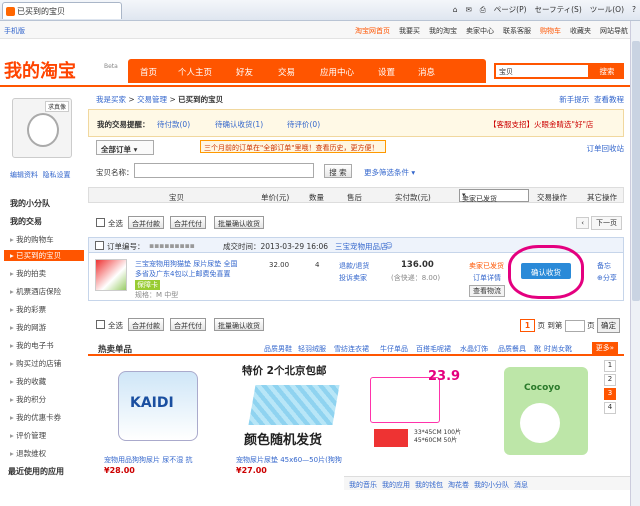  I want to click on page-scrollbar, so click(635, 263).